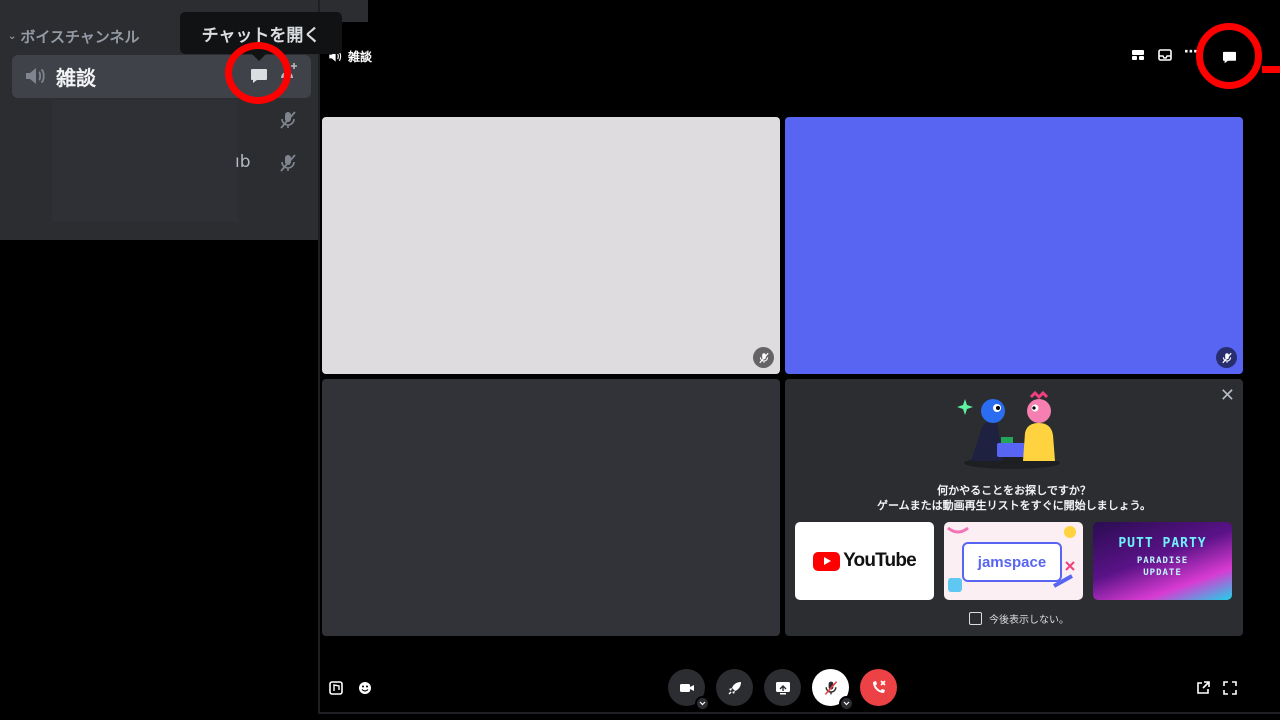  I want to click on emoji-icon, so click(365, 689).